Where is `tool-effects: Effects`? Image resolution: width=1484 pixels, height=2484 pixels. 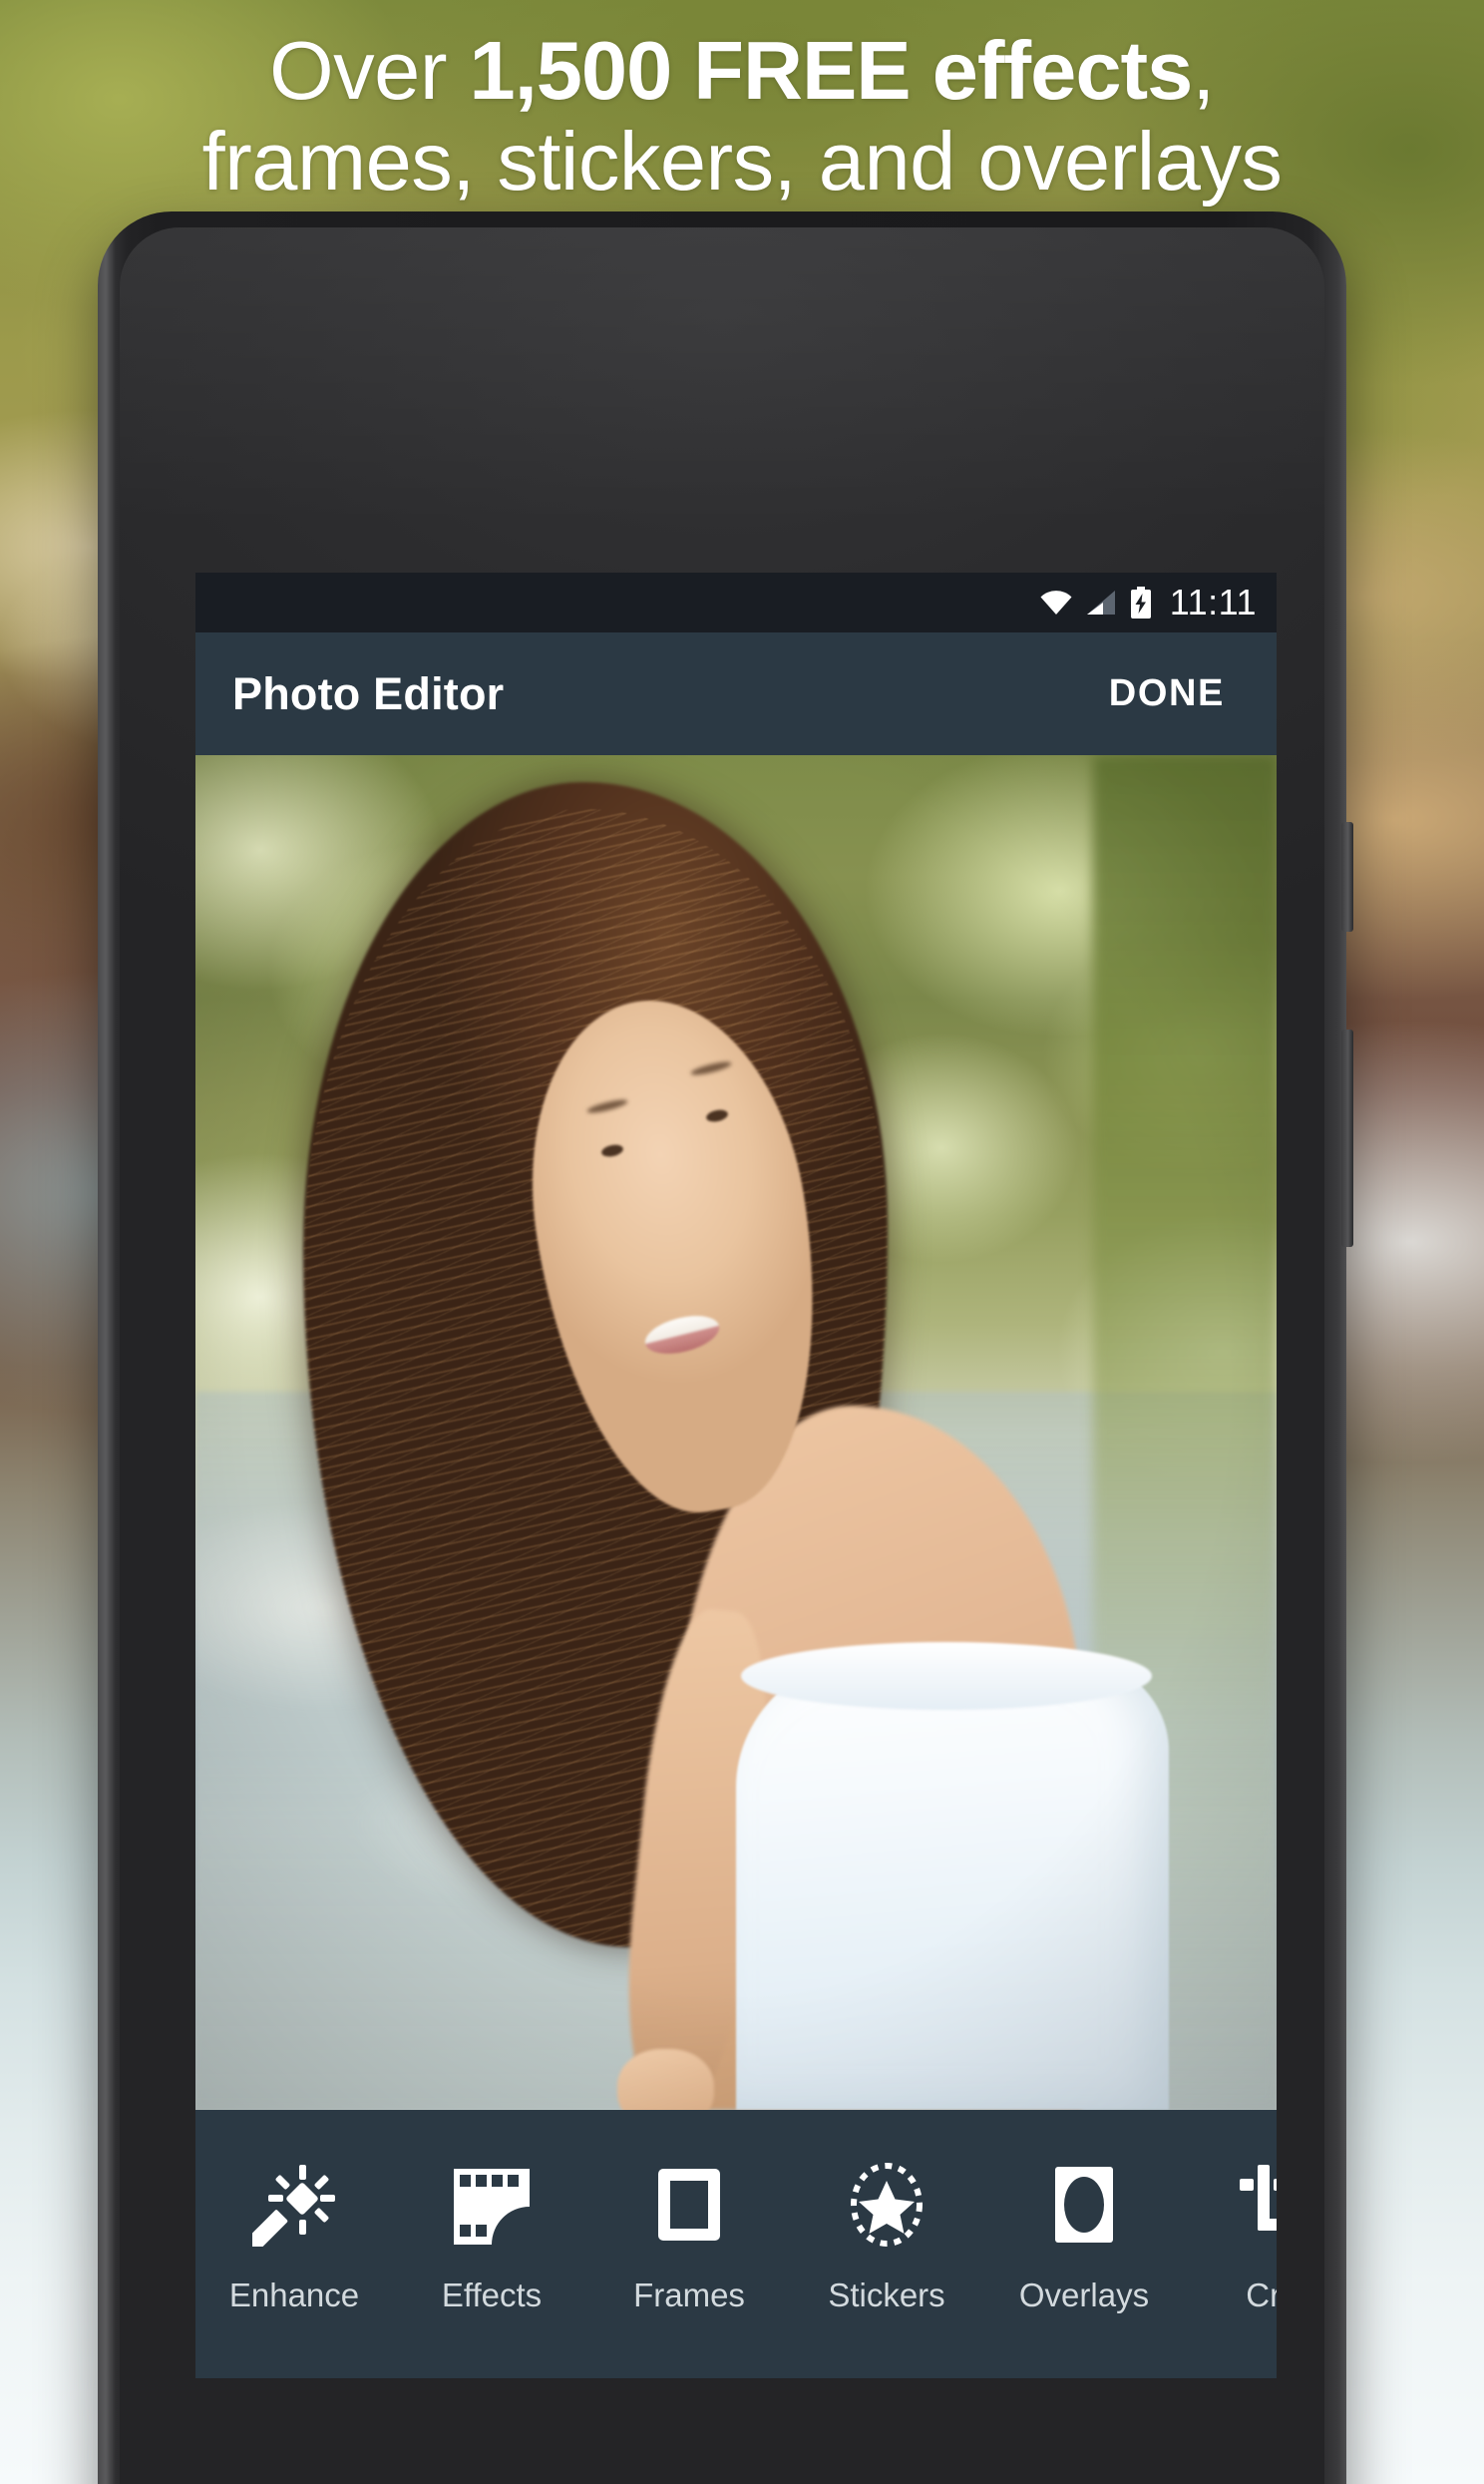 tool-effects: Effects is located at coordinates (491, 2235).